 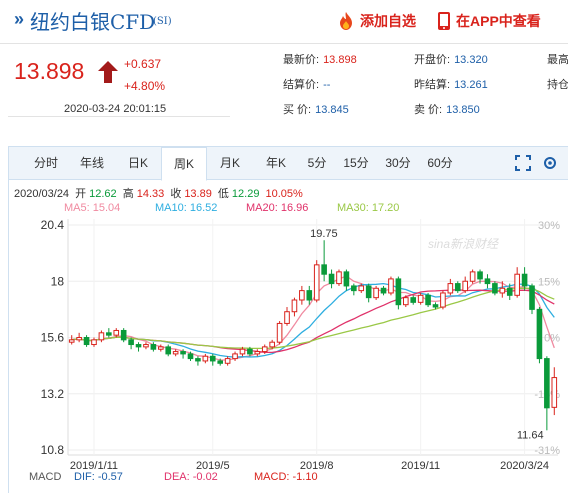 What do you see at coordinates (53, 450) in the screenshot?
I see `y-tick-label: 10.8` at bounding box center [53, 450].